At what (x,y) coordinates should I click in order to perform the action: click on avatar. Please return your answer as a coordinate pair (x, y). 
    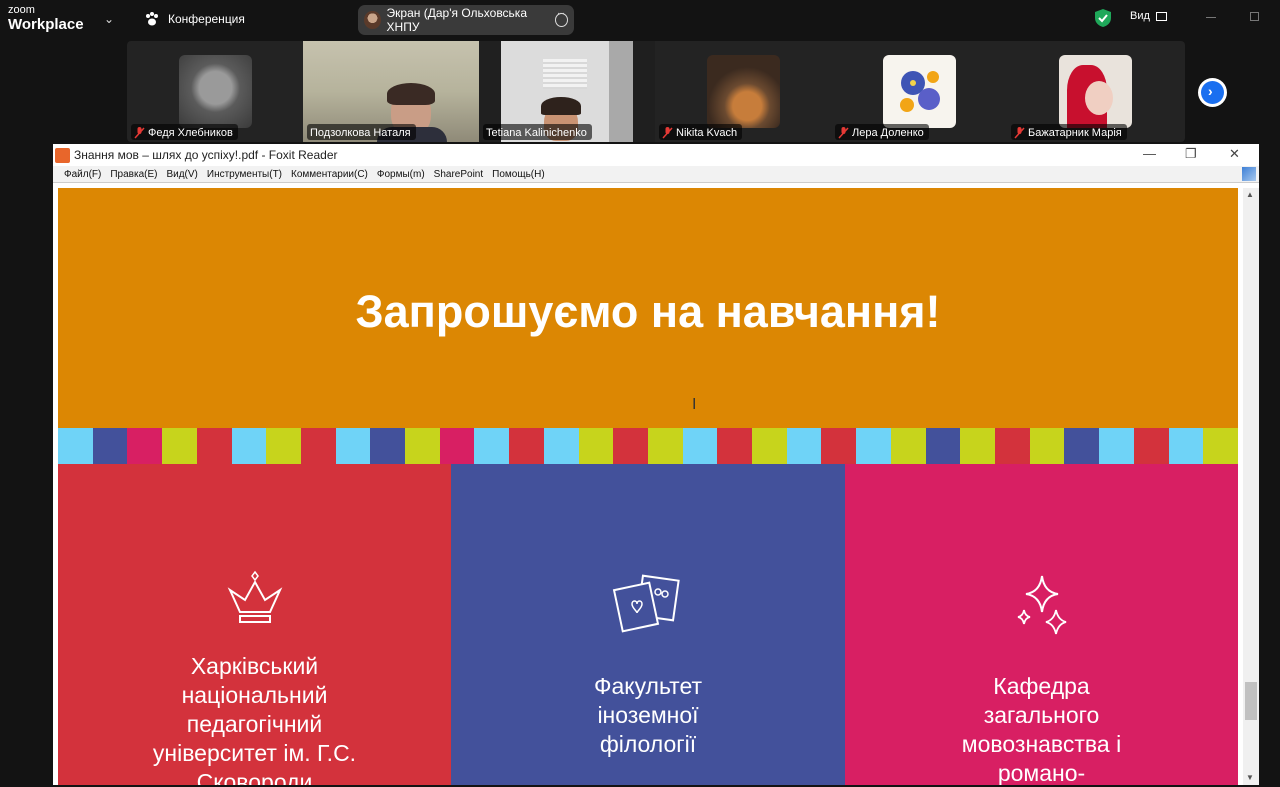
    Looking at the image, I should click on (372, 20).